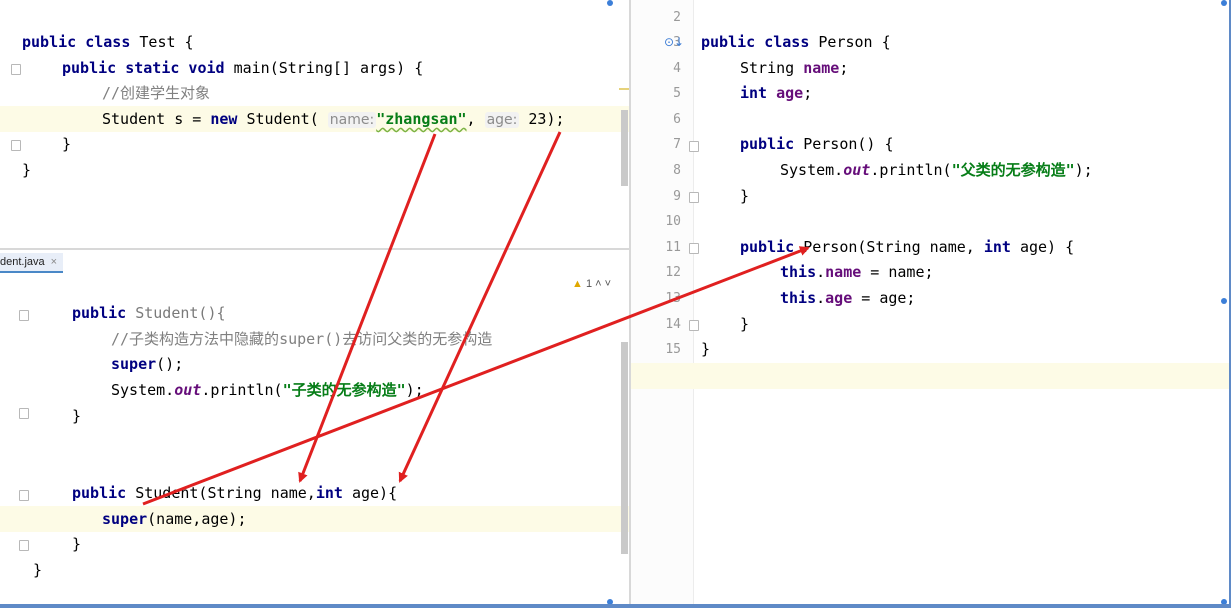  What do you see at coordinates (677, 144) in the screenshot?
I see `line-number: 7` at bounding box center [677, 144].